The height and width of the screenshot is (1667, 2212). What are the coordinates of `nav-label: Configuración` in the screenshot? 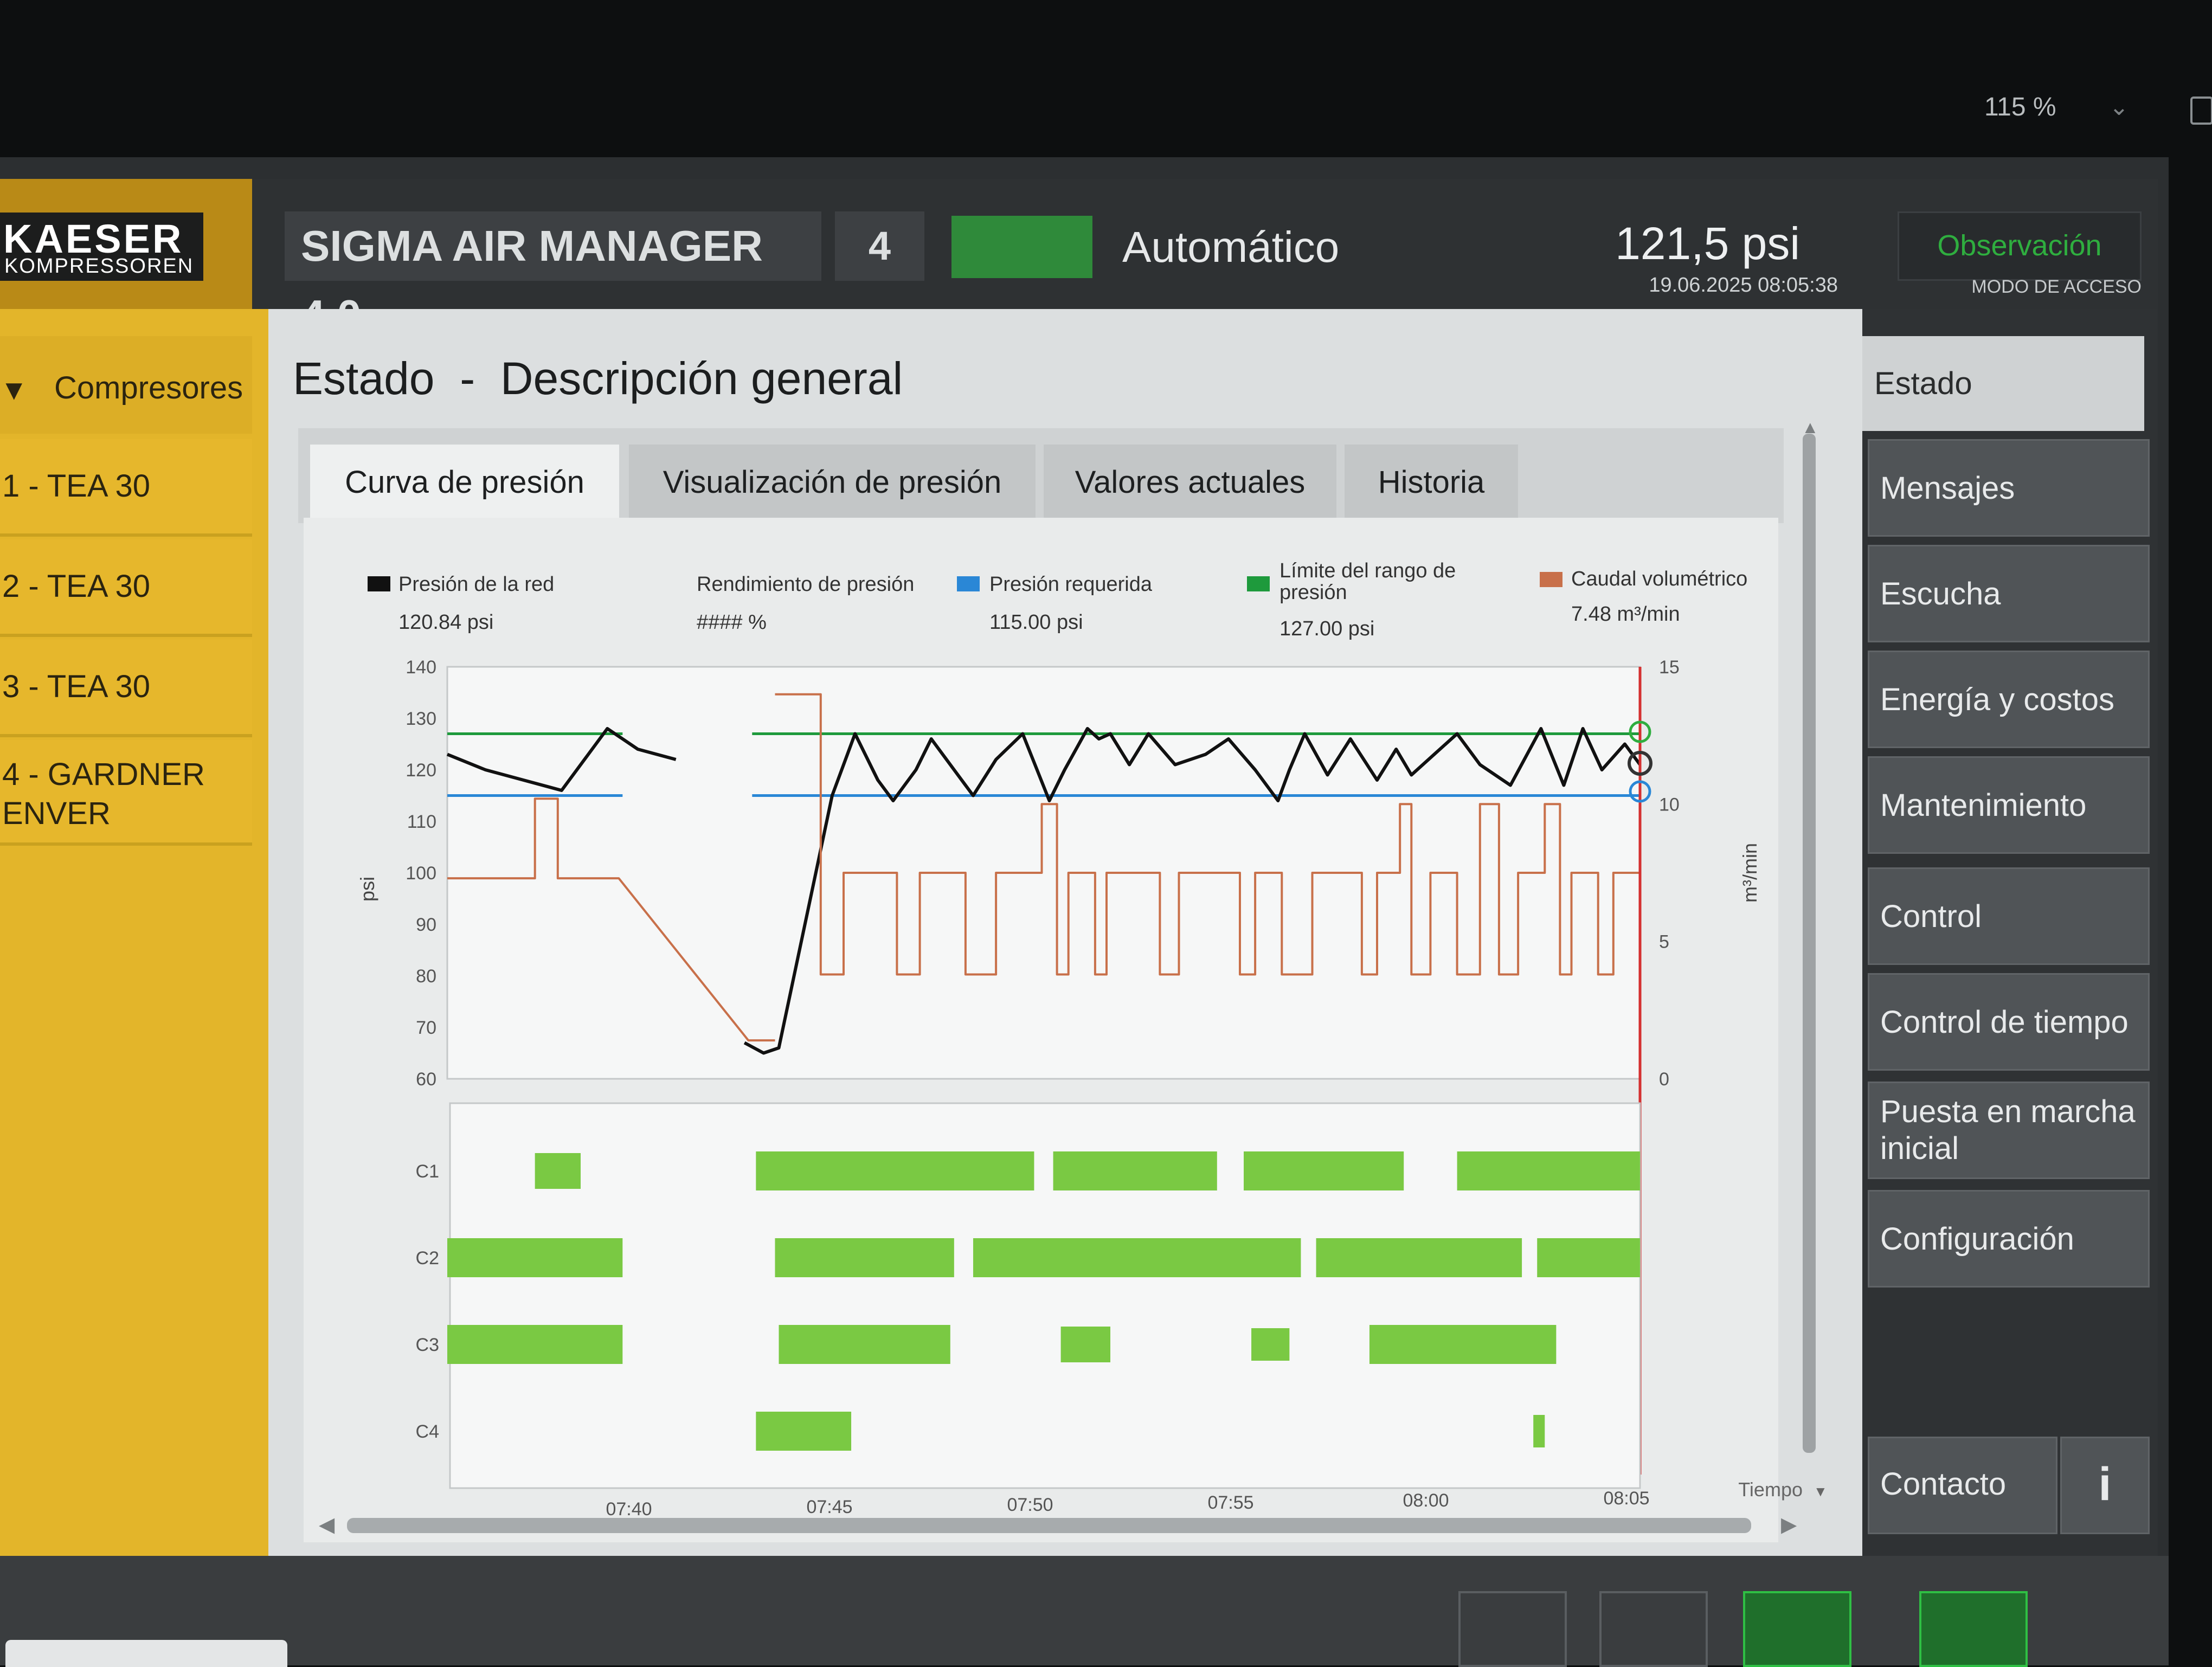 It's located at (1977, 1239).